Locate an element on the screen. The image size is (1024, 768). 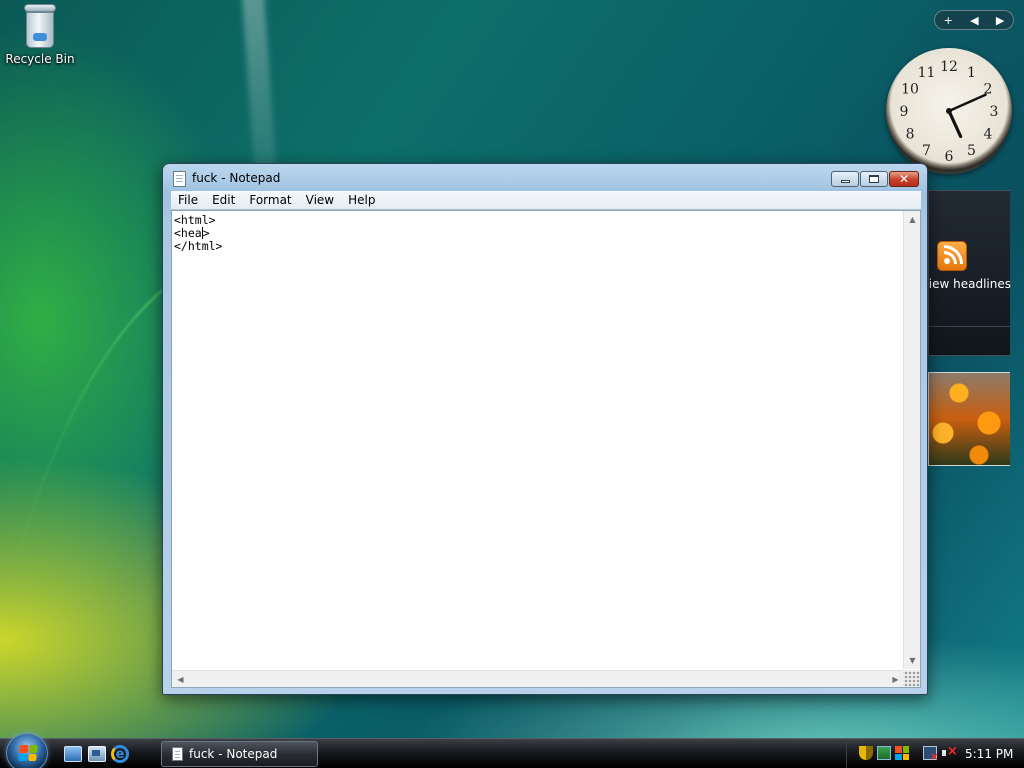
clock-numeral: 3 is located at coordinates (994, 112).